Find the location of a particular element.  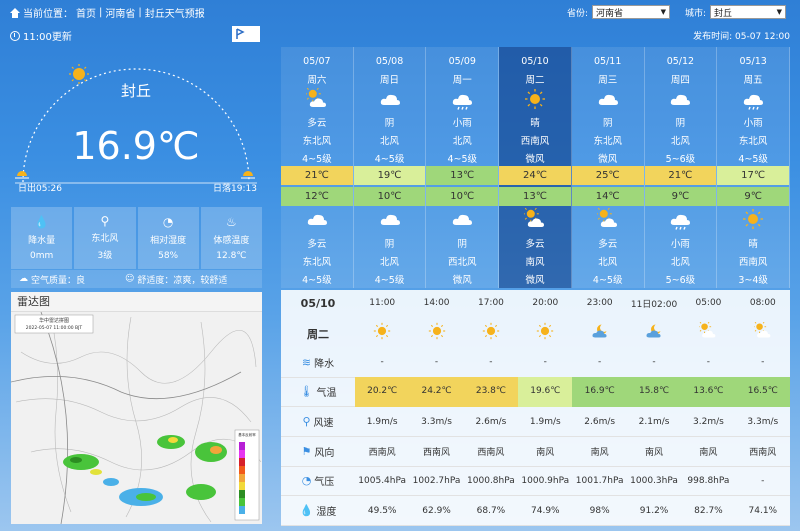

hourly-row-precip: ≋ 降水 - - - - - - - - is located at coordinates (535, 363).